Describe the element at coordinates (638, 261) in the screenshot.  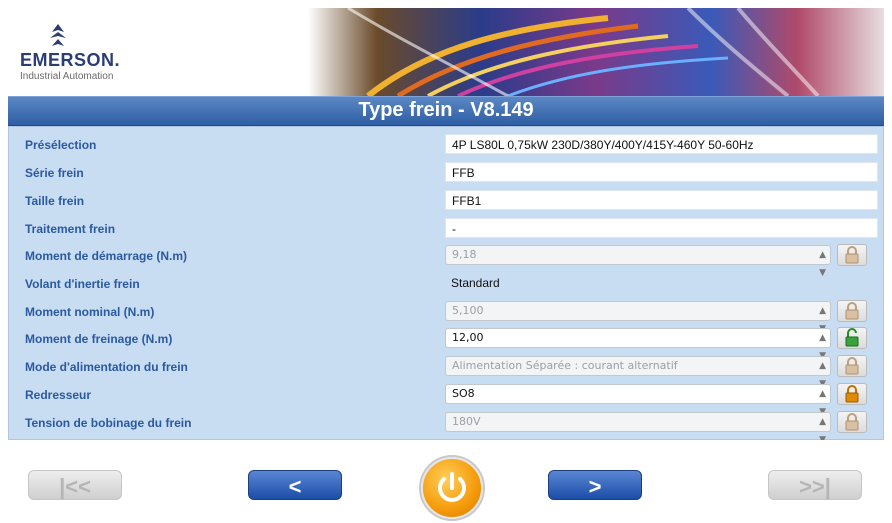
I see `select-moment-demarrage: 9,18 ▲ ▼` at that location.